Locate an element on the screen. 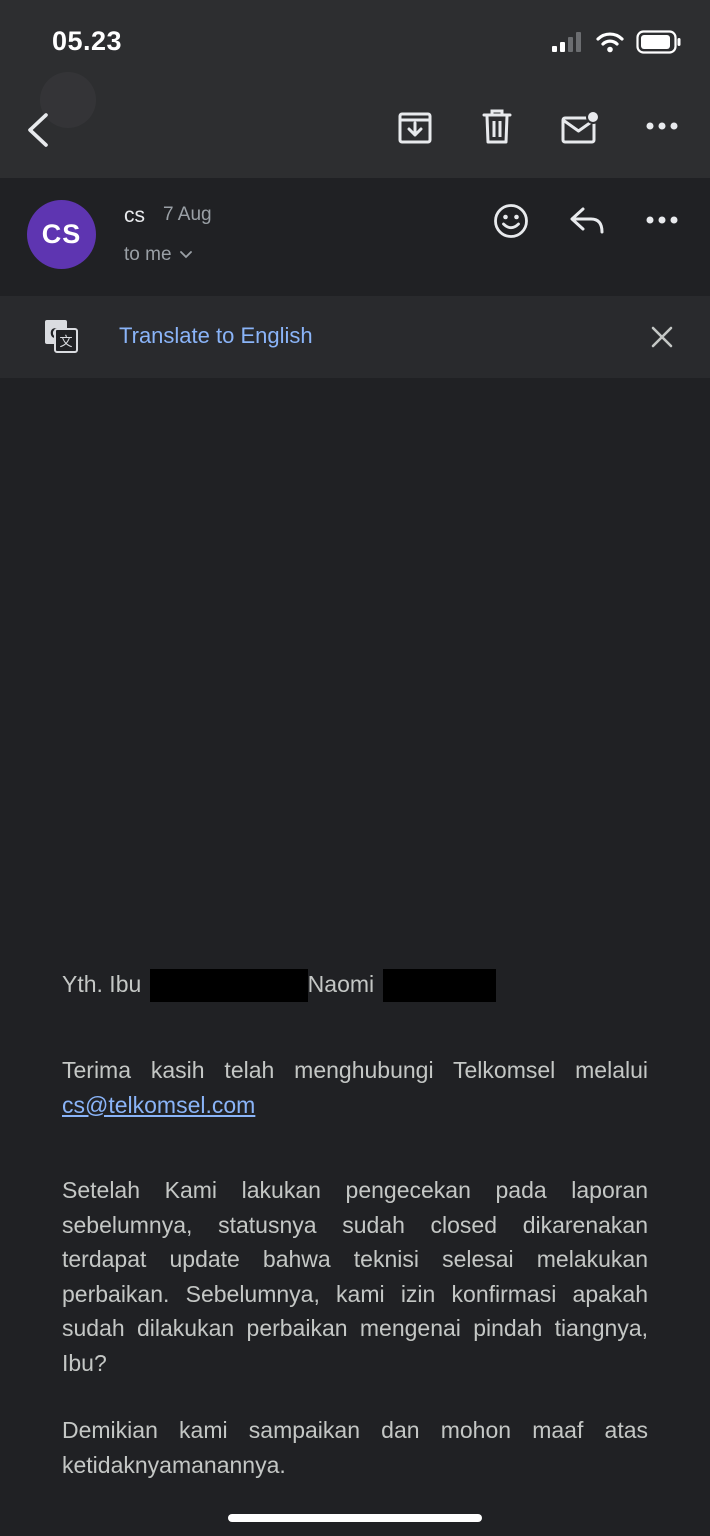  home-indicator is located at coordinates (355, 1518).